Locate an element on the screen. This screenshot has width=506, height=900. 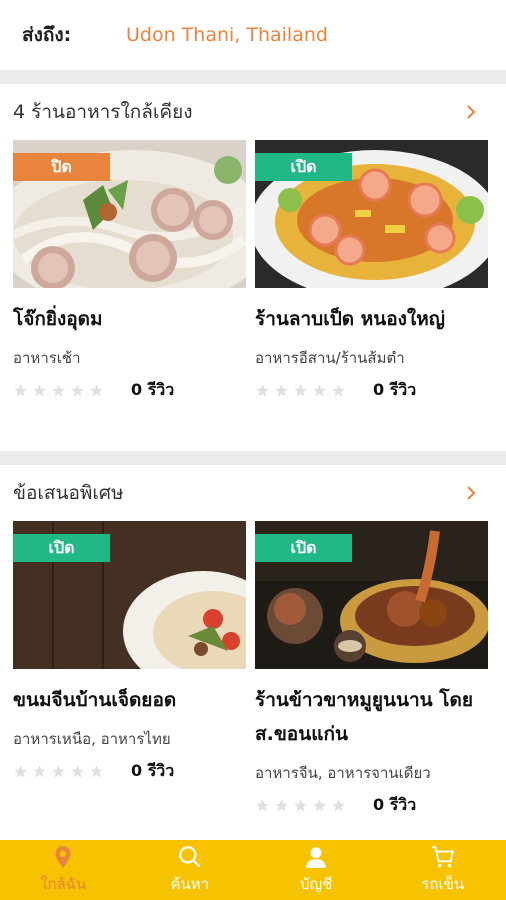
search-icon is located at coordinates (189, 857).